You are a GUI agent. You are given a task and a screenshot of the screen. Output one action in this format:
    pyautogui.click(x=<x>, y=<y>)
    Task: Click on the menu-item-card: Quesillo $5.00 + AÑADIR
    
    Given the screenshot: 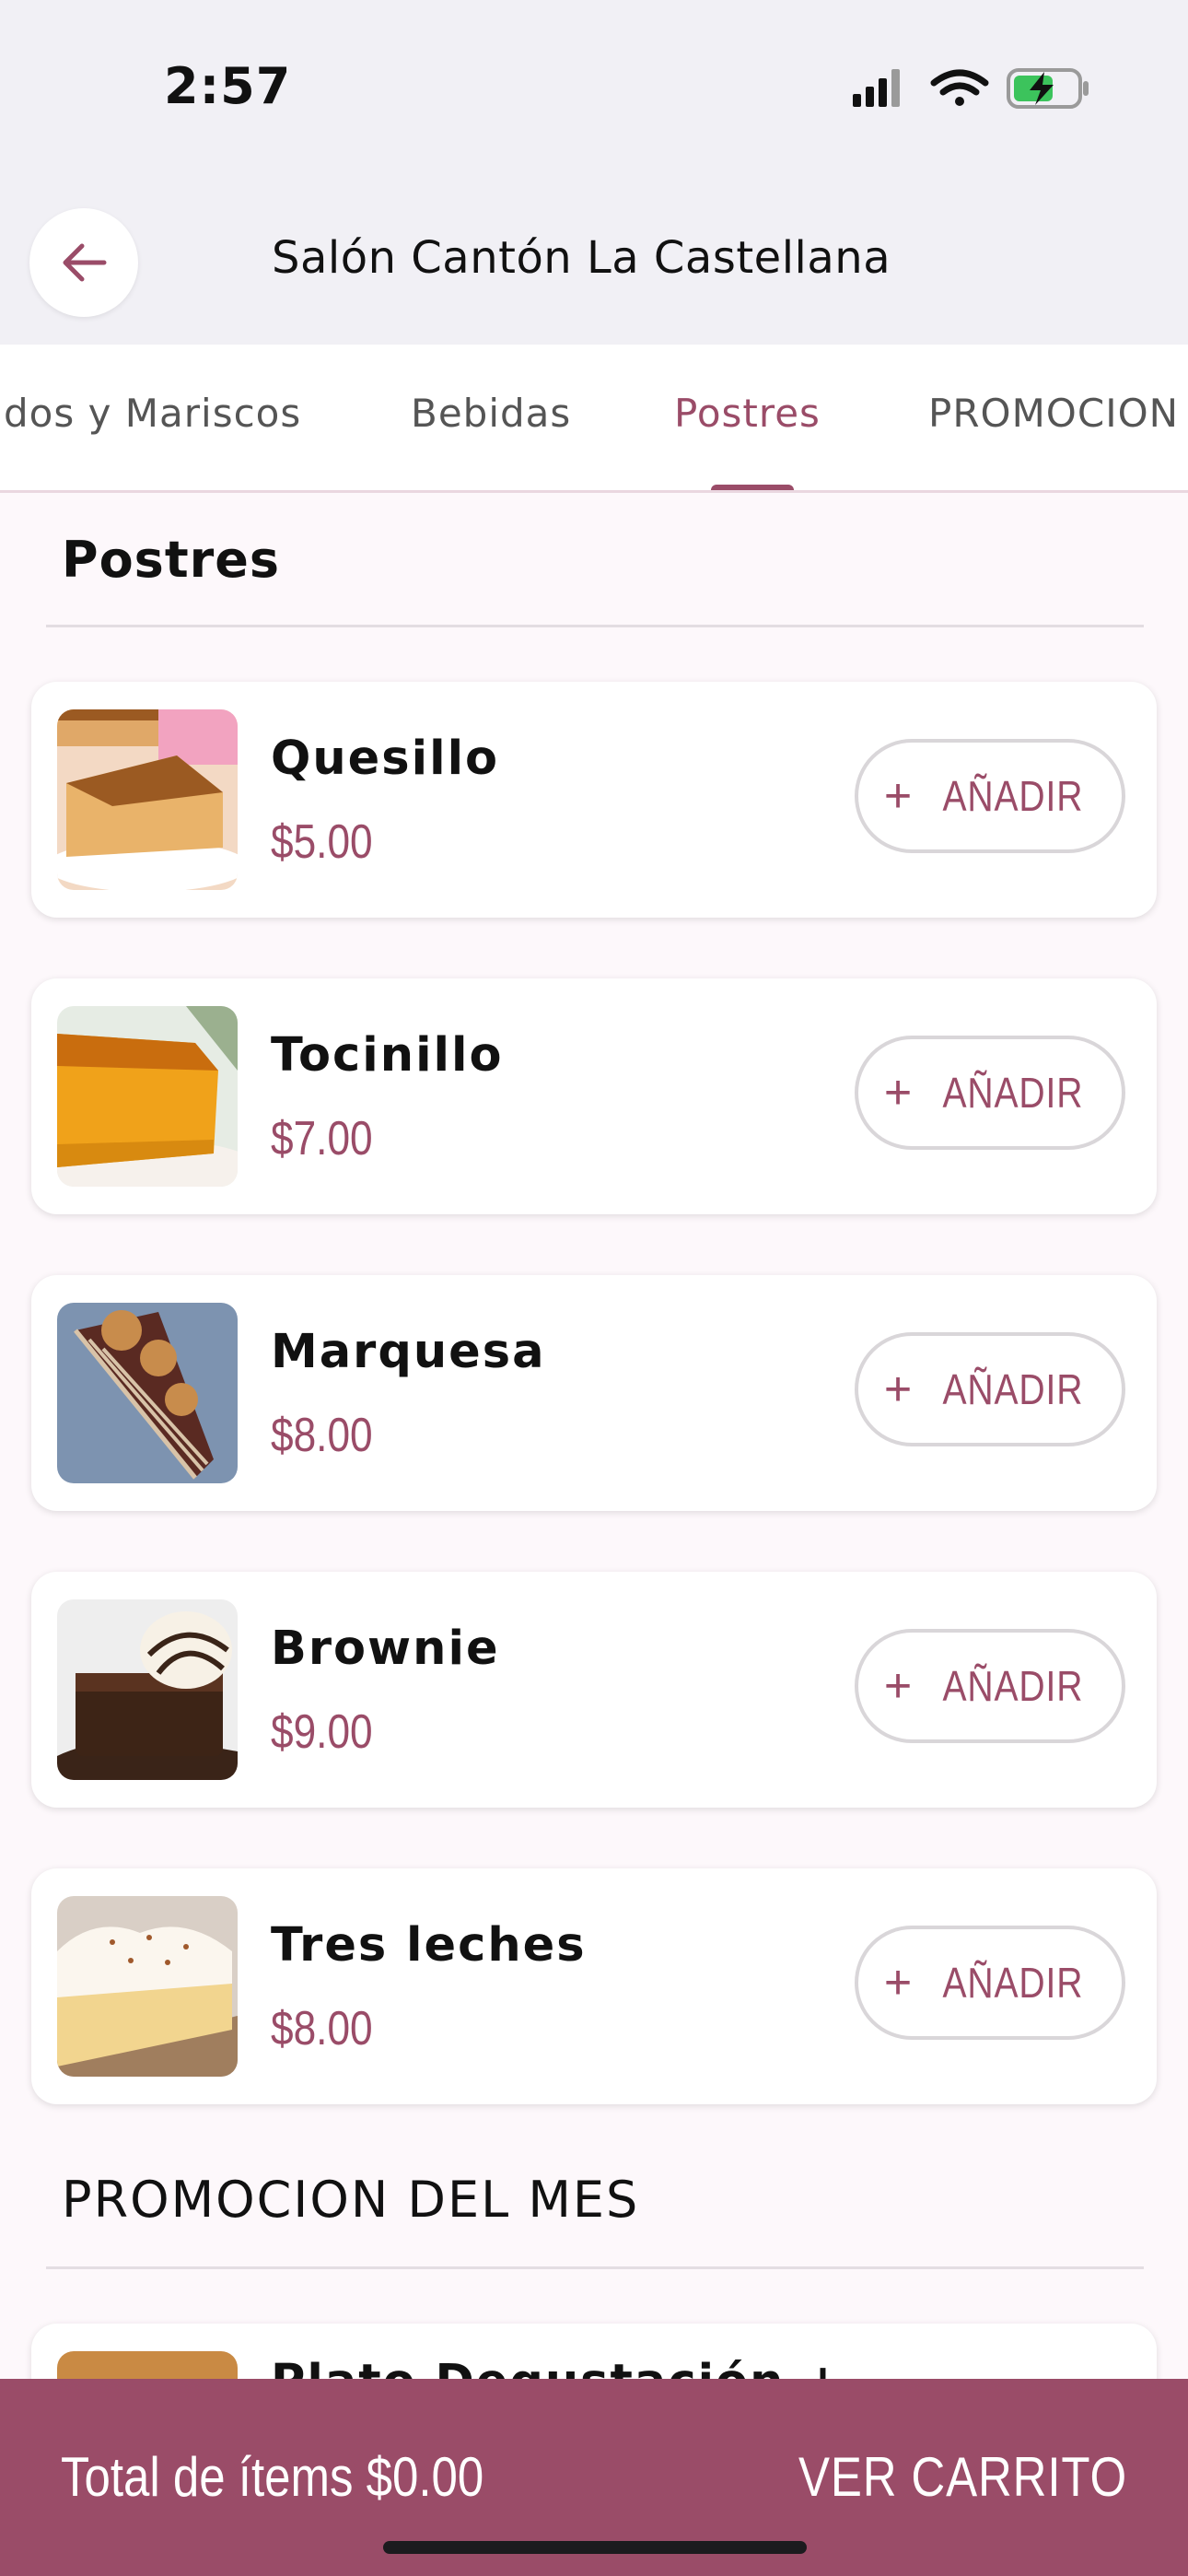 What is the action you would take?
    pyautogui.click(x=594, y=800)
    